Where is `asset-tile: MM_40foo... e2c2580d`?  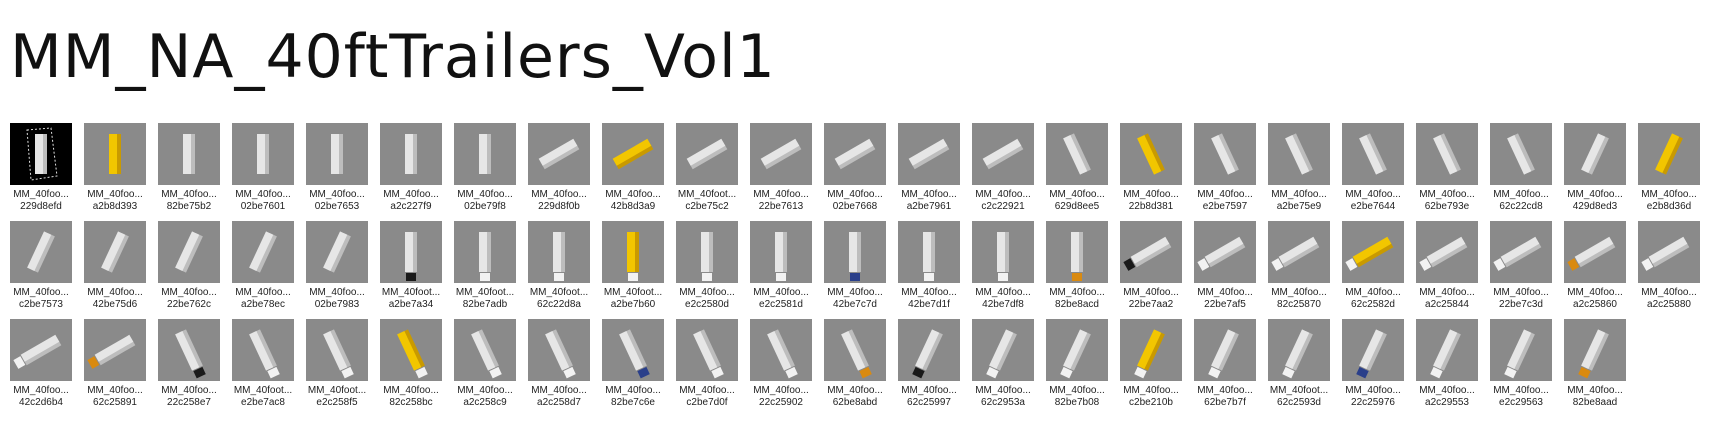 asset-tile: MM_40foo... e2c2580d is located at coordinates (707, 270).